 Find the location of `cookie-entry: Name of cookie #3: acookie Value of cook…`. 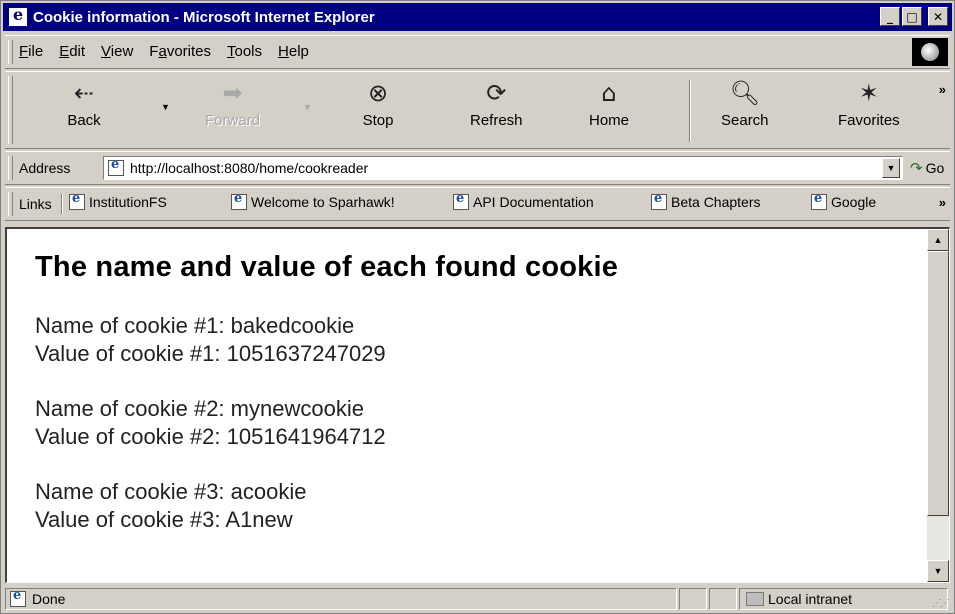

cookie-entry: Name of cookie #3: acookie Value of cook… is located at coordinates (326, 506).